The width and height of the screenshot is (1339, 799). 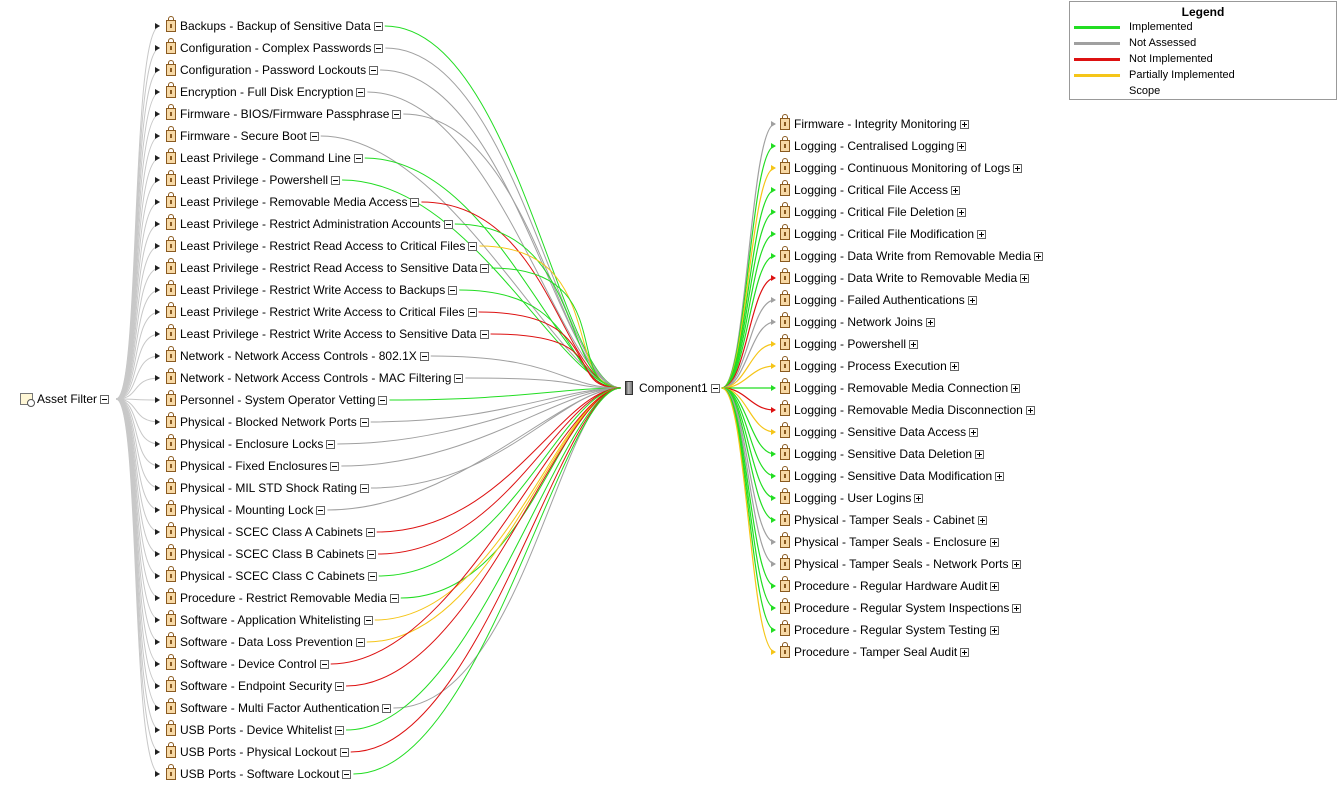 I want to click on left-control-node: Physical - Mounting Lock, so click(x=246, y=509).